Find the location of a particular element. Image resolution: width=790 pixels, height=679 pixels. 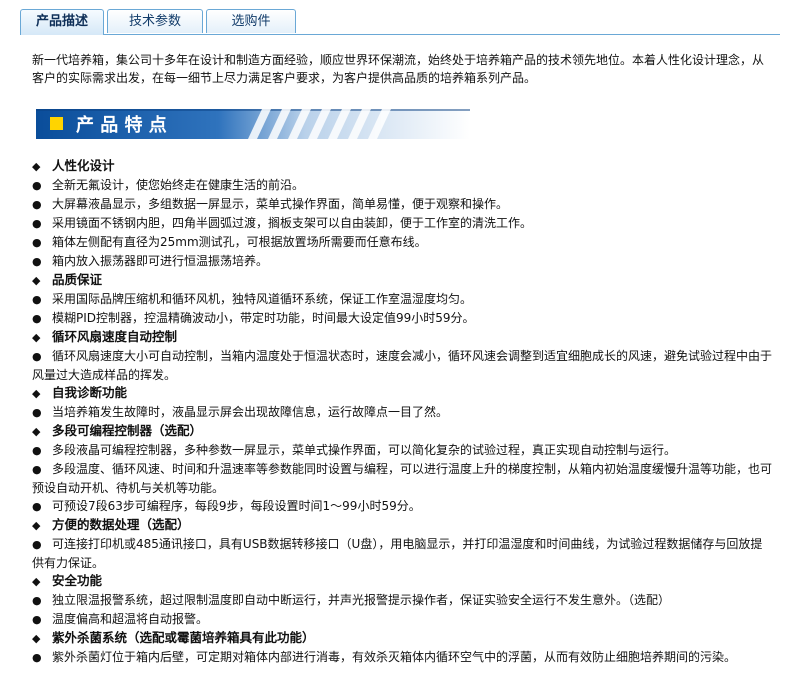

feature-item: ● 采用国际品牌压缩机和循环风机，独特风道循环系统，保证工作室温湿度均匀。 is located at coordinates (402, 299).